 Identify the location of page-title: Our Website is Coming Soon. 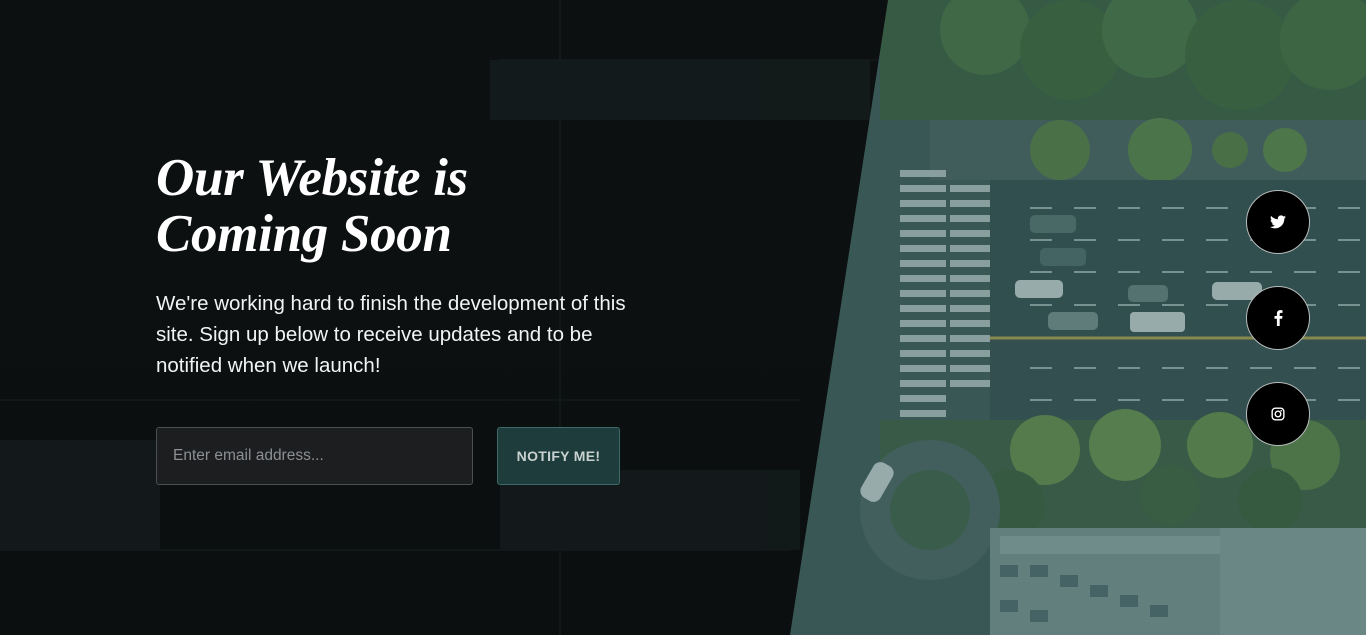
(396, 206).